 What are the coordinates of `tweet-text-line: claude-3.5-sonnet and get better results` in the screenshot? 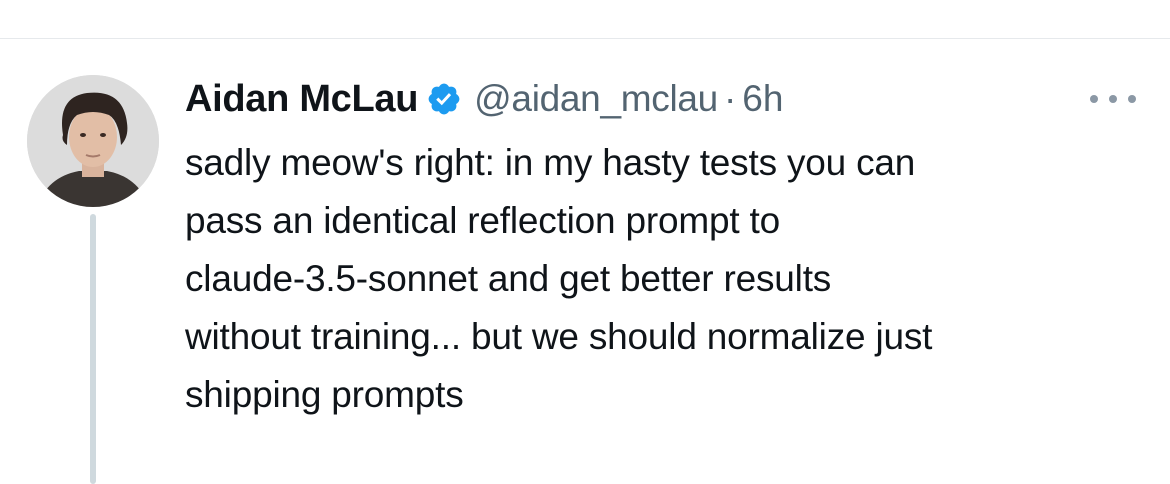 It's located at (508, 278).